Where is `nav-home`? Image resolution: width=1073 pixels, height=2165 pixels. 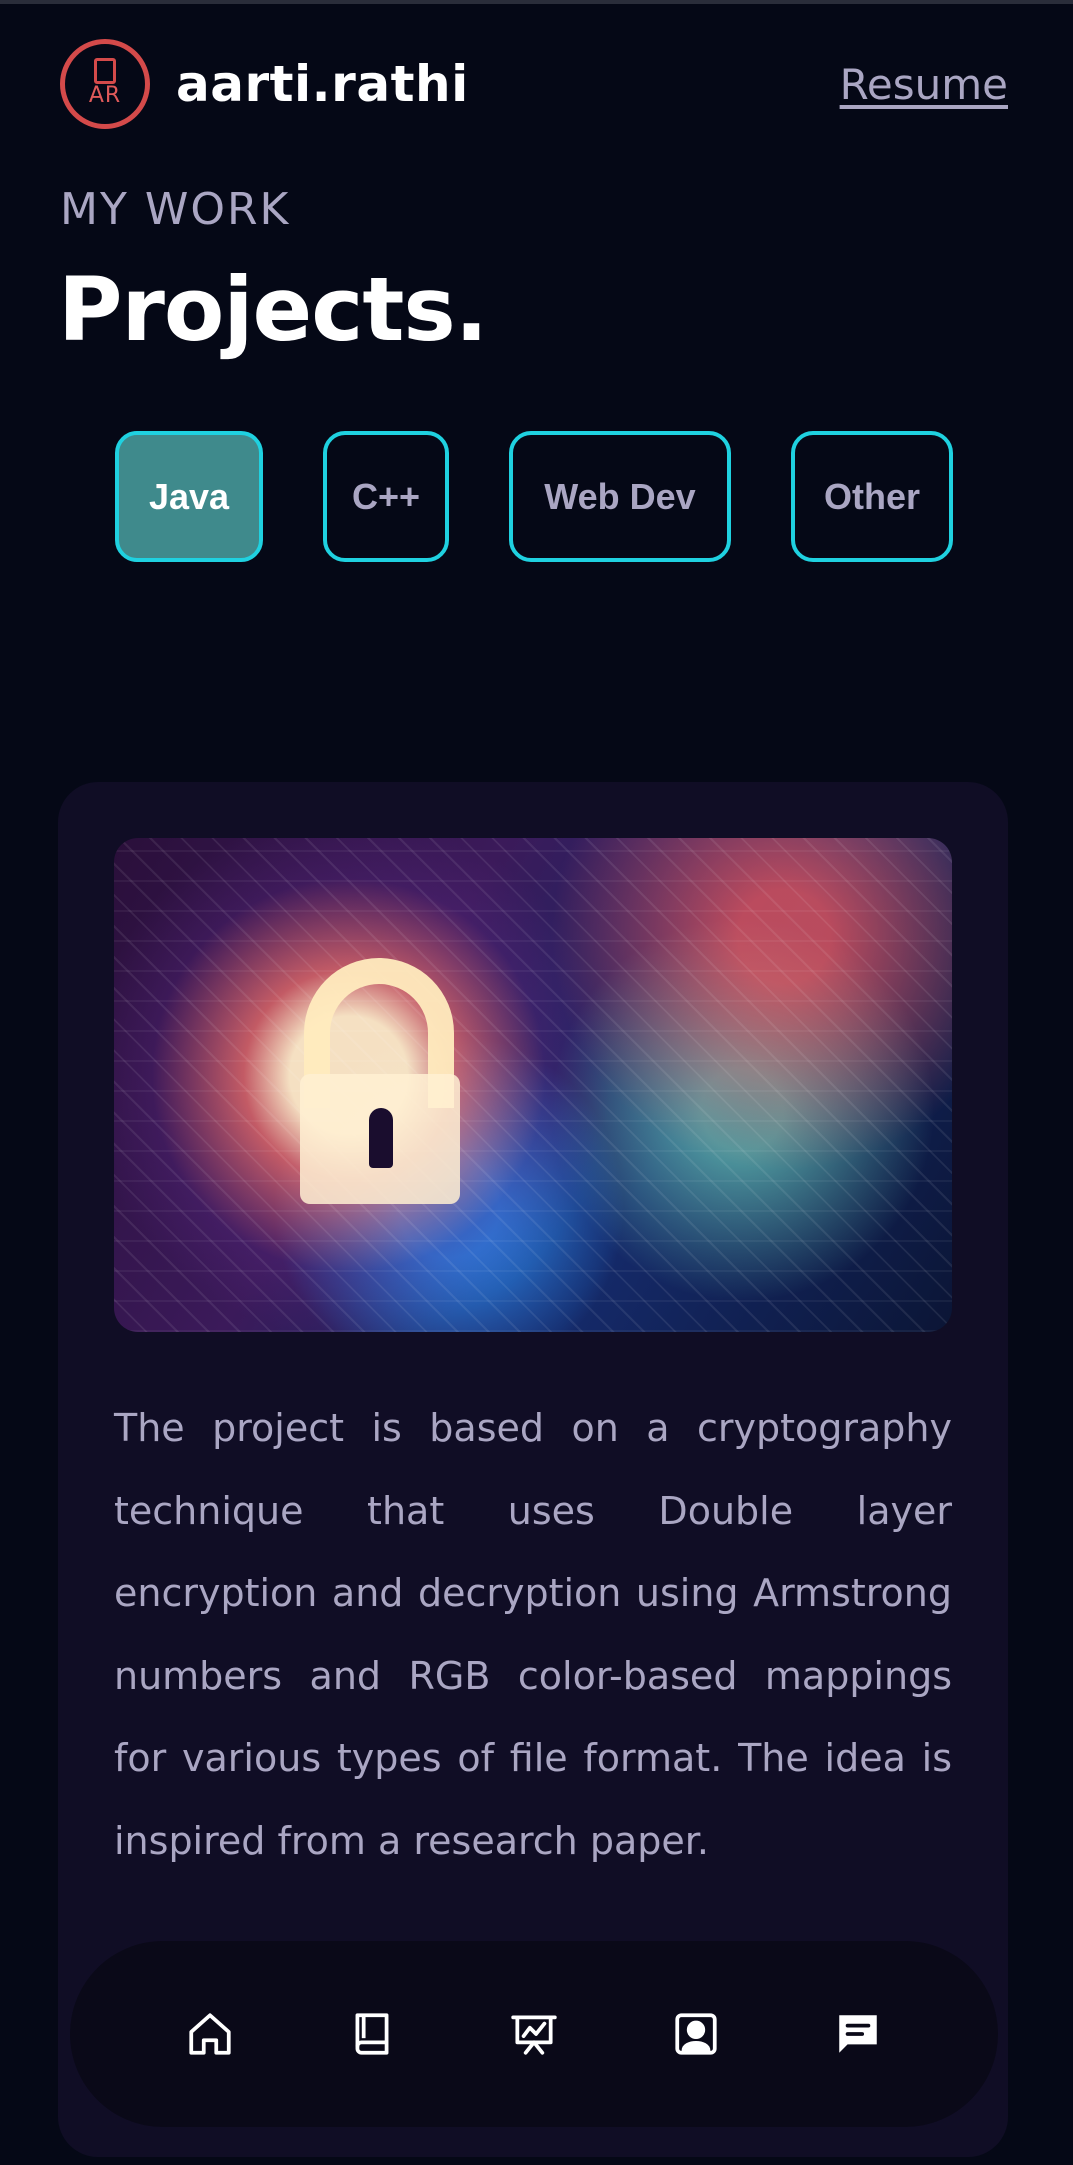
nav-home is located at coordinates (210, 2034).